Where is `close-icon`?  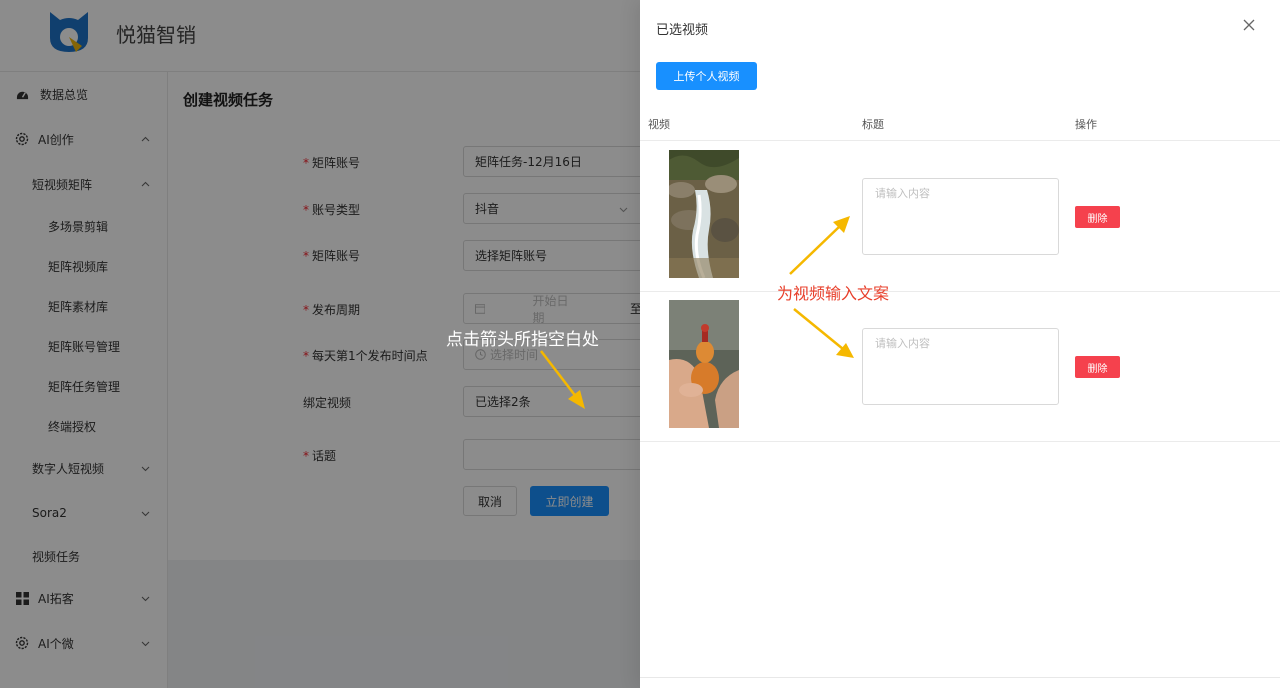
close-icon is located at coordinates (1249, 25).